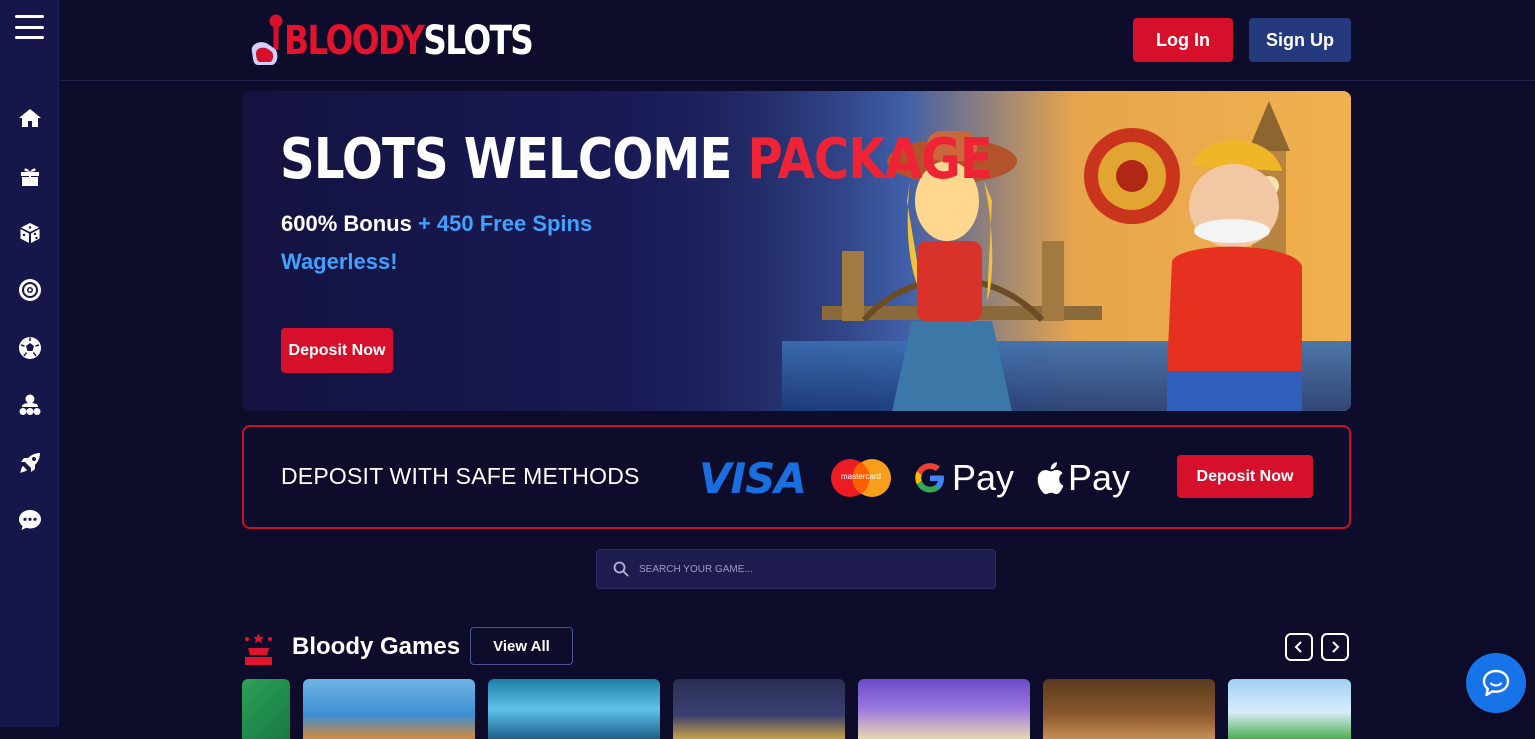 This screenshot has height=739, width=1535. Describe the element at coordinates (30, 290) in the screenshot. I see `roulette-icon` at that location.